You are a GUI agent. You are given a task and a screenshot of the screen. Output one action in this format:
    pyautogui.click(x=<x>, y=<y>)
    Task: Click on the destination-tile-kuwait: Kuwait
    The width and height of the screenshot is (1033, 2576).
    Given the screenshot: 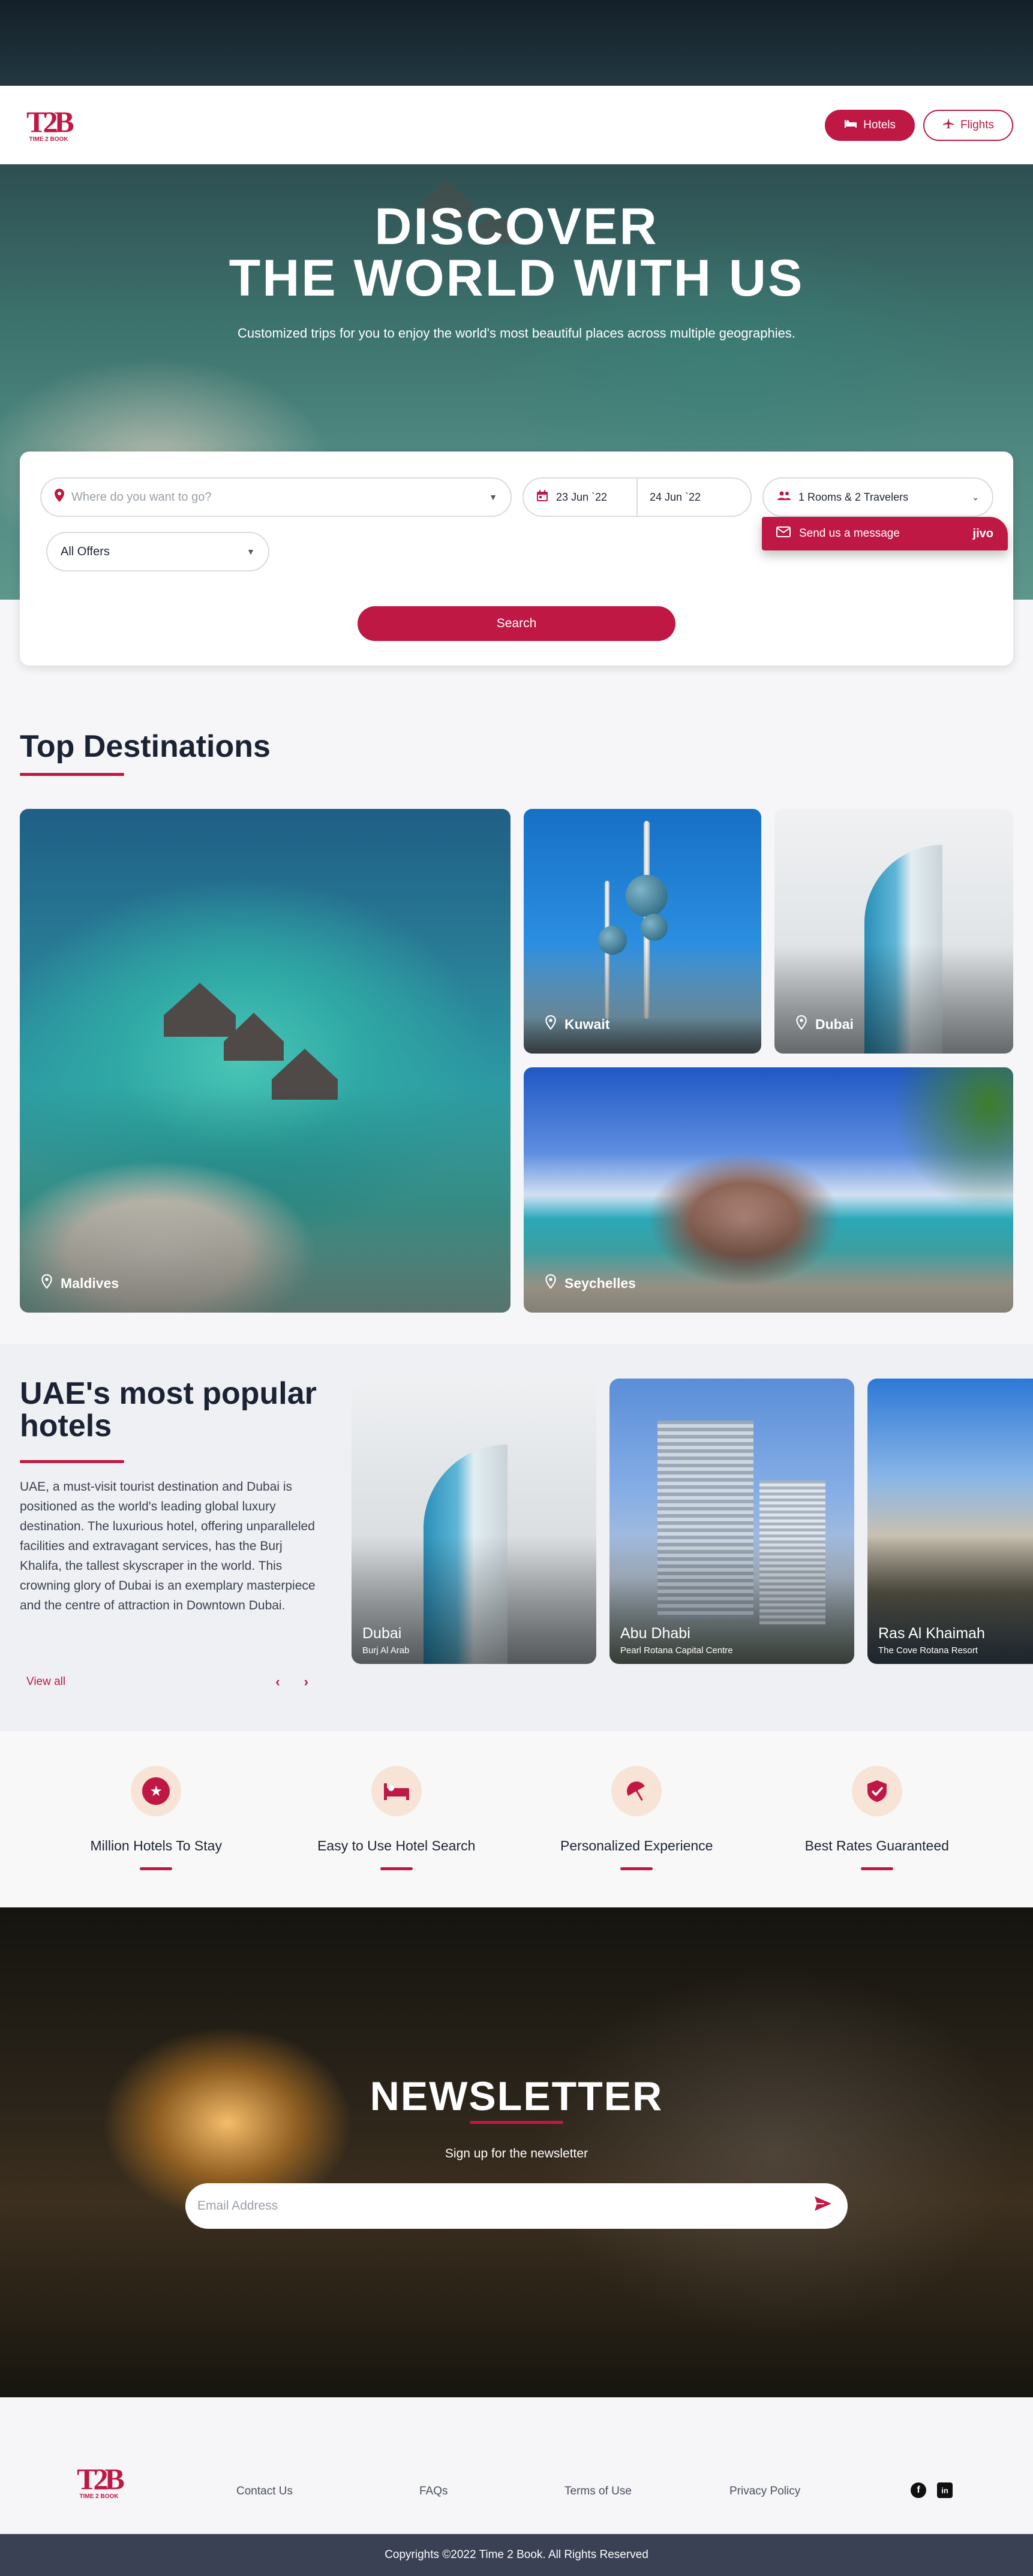 What is the action you would take?
    pyautogui.click(x=642, y=932)
    